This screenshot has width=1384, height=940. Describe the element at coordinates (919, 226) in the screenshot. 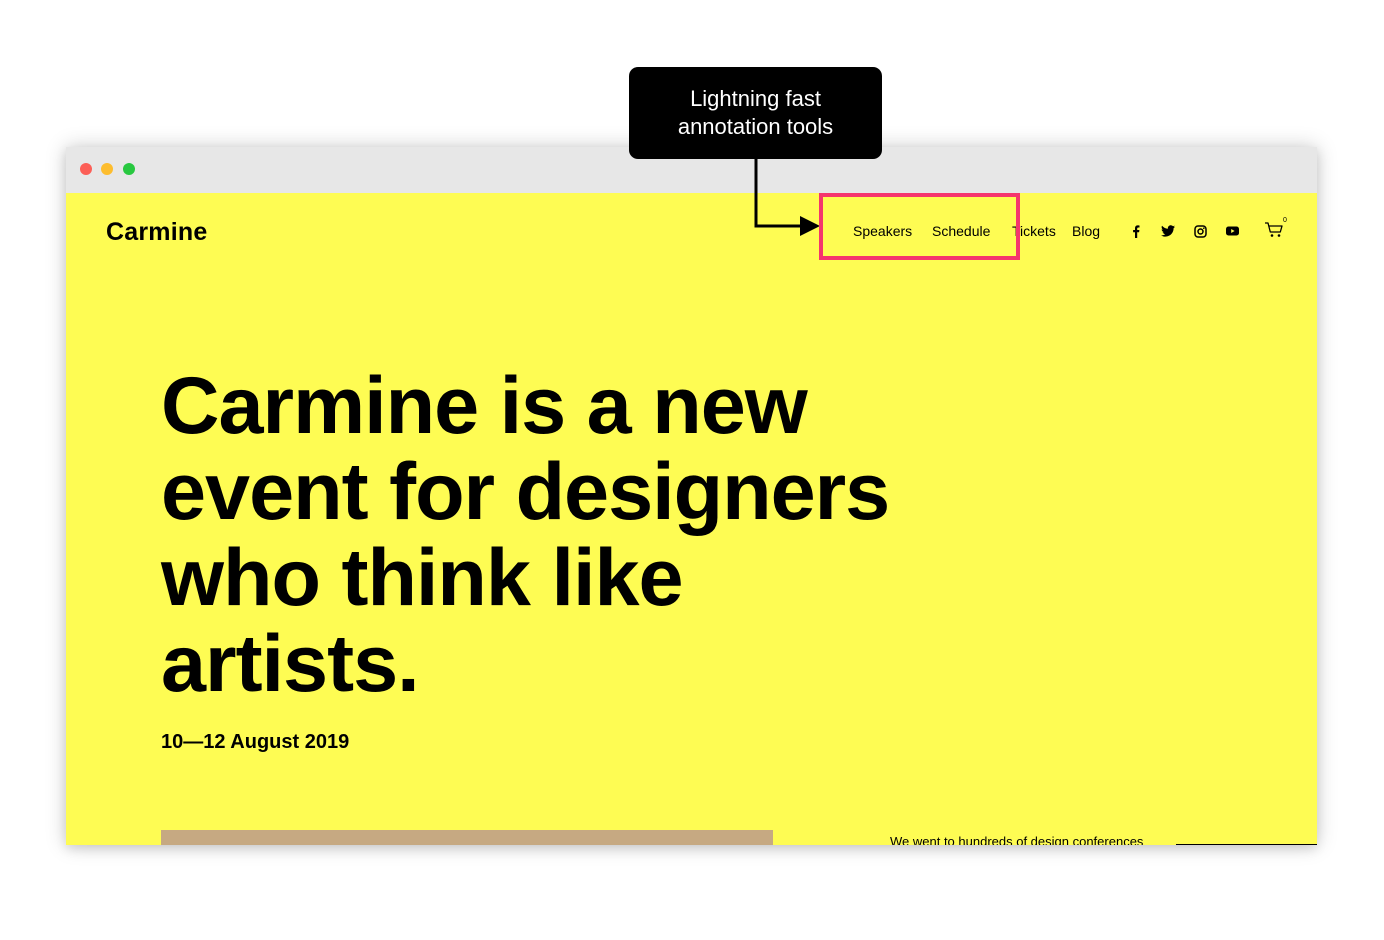

I see `annotation-highlight-box` at that location.